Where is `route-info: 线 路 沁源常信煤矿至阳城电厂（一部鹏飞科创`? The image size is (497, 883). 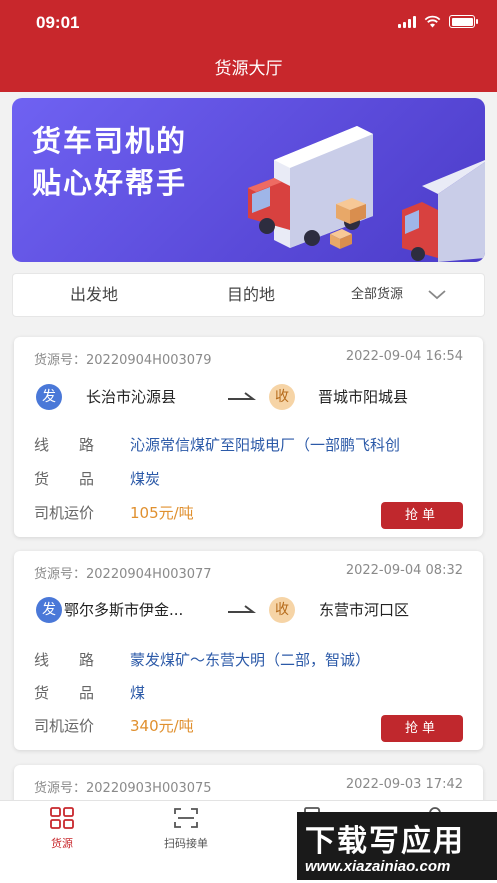 route-info: 线 路 沁源常信煤矿至阳城电厂（一部鹏飞科创 is located at coordinates (249, 445).